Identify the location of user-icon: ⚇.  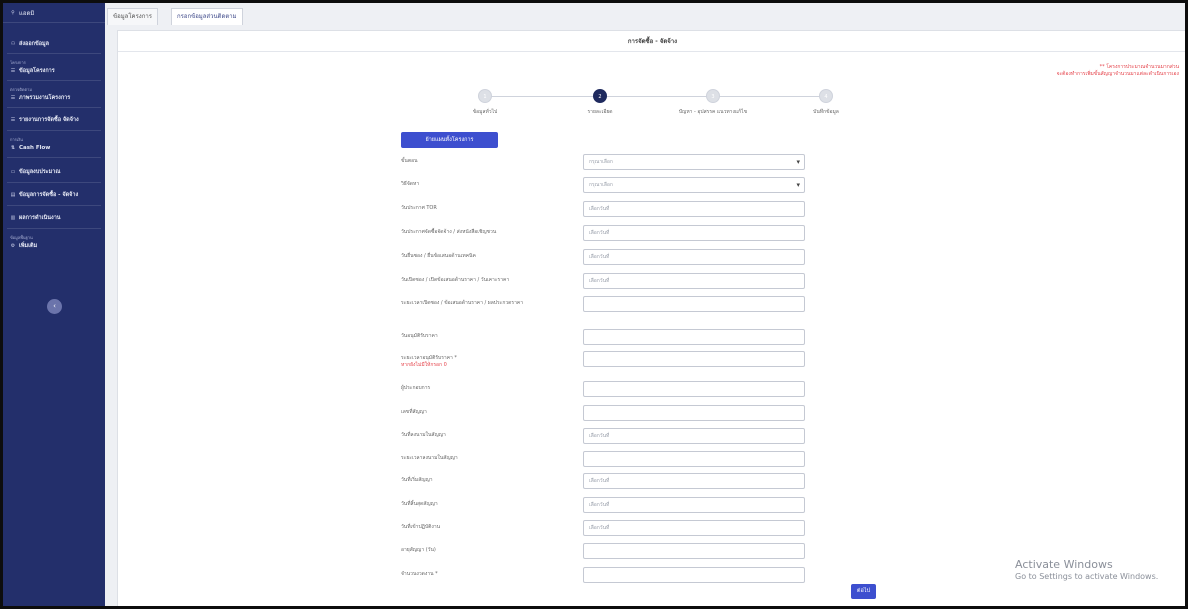
(13, 44).